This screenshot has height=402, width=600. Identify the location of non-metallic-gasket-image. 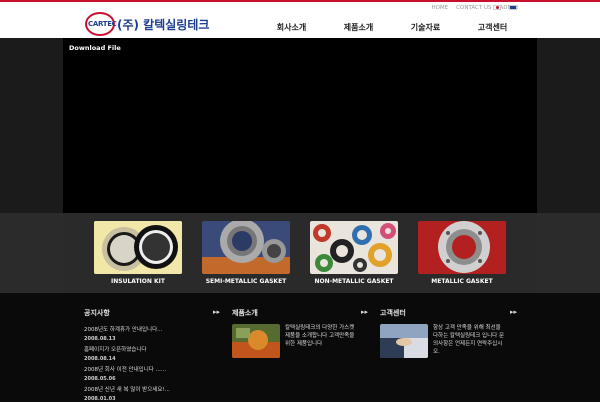
(354, 247).